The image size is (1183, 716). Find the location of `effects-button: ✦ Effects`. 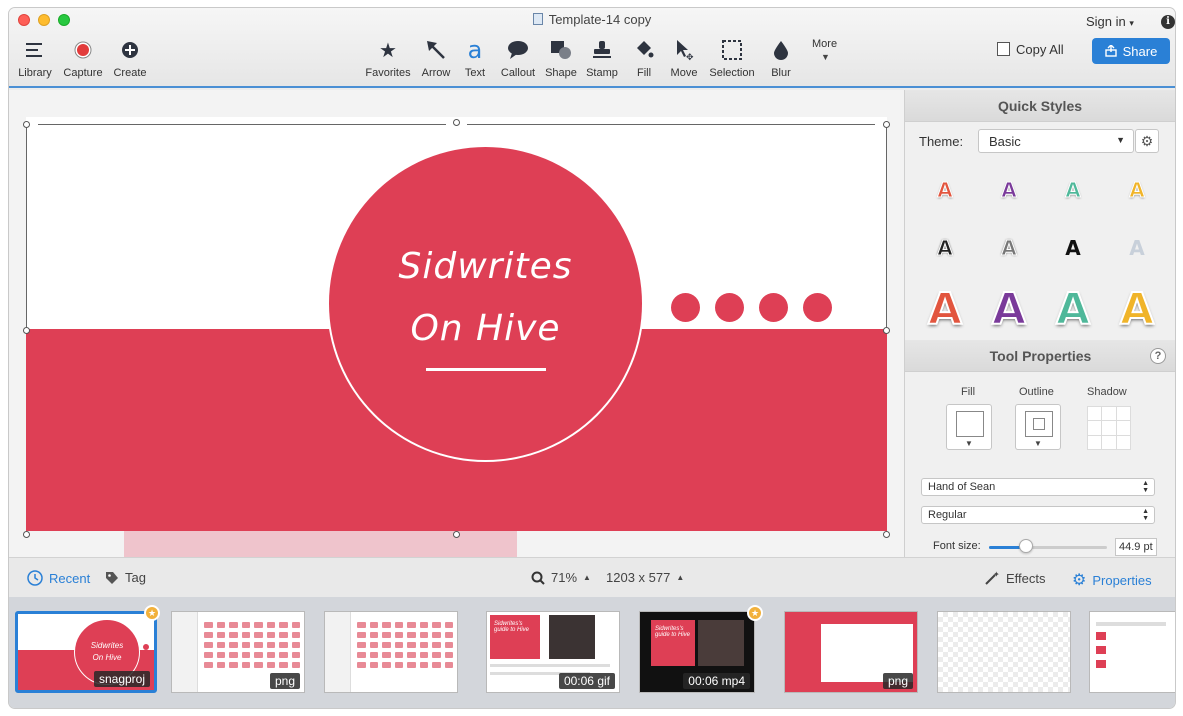

effects-button: ✦ Effects is located at coordinates (1015, 578).